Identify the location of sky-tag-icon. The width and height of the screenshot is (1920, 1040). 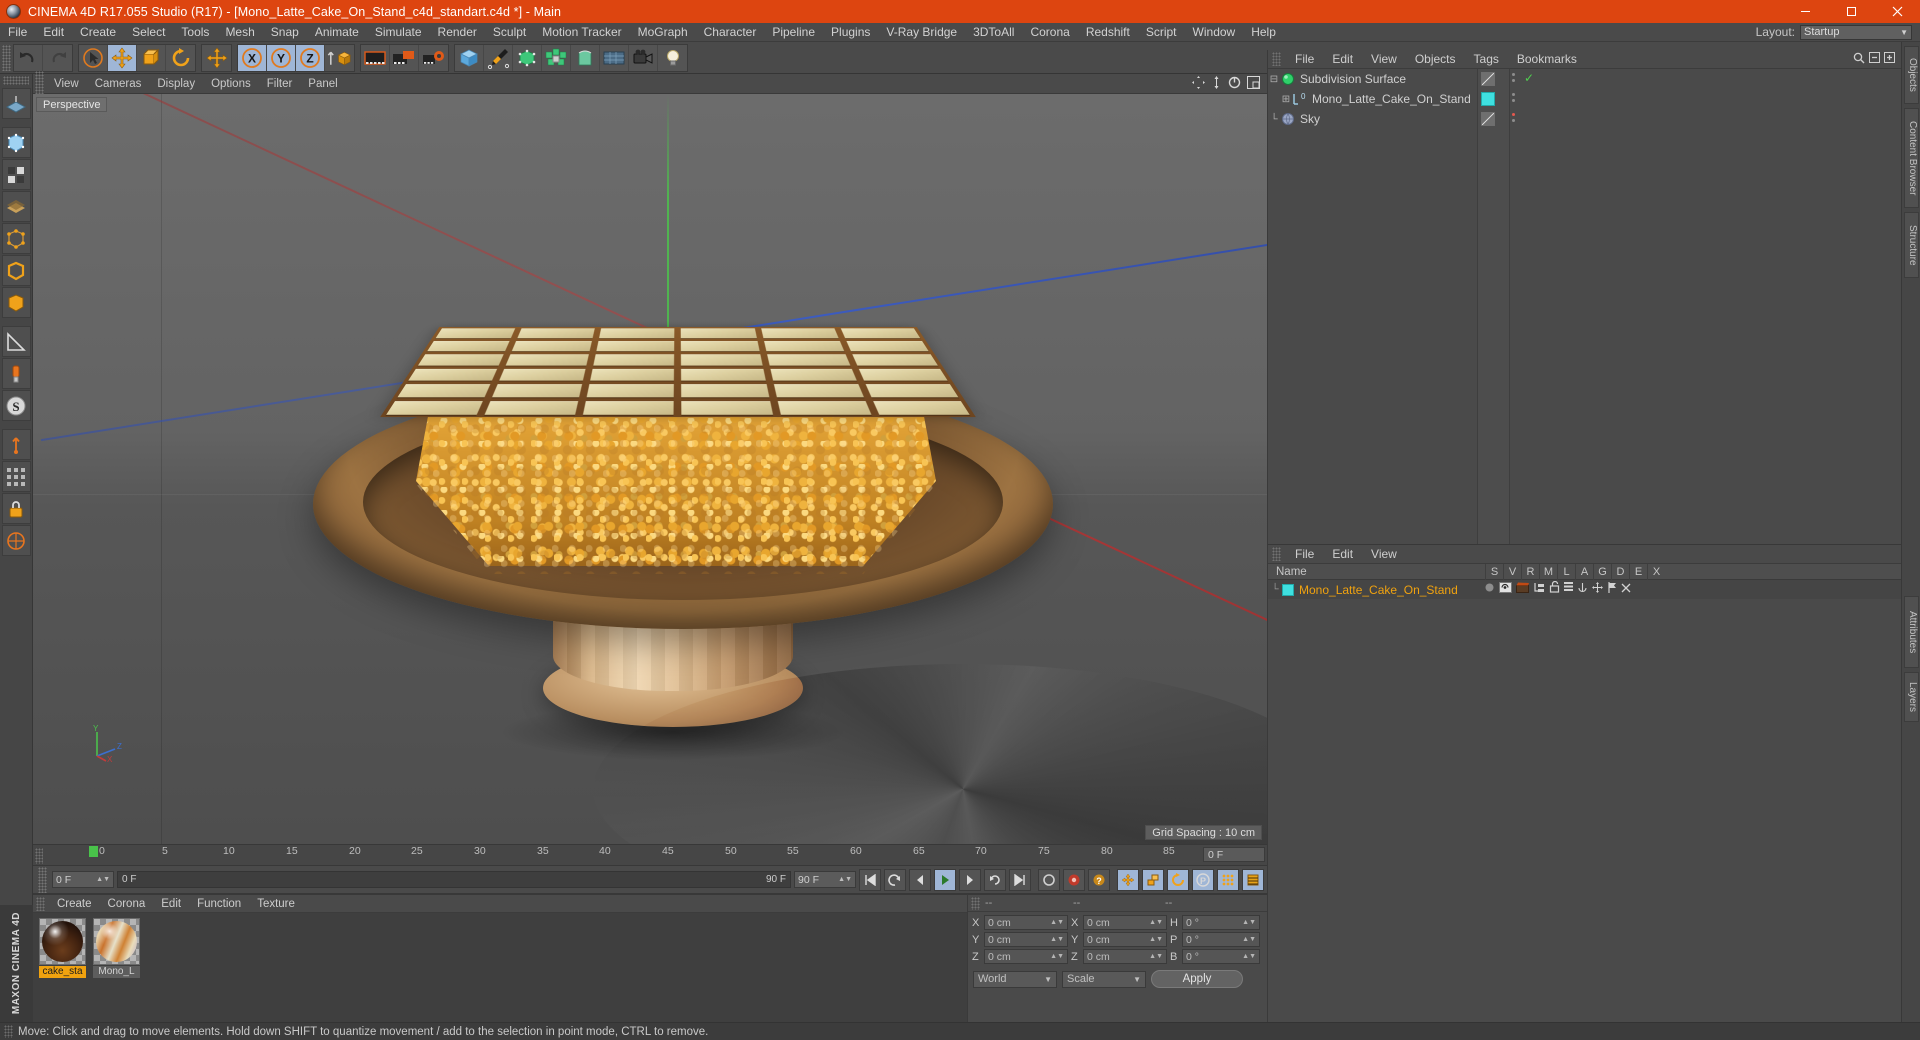
(1488, 119).